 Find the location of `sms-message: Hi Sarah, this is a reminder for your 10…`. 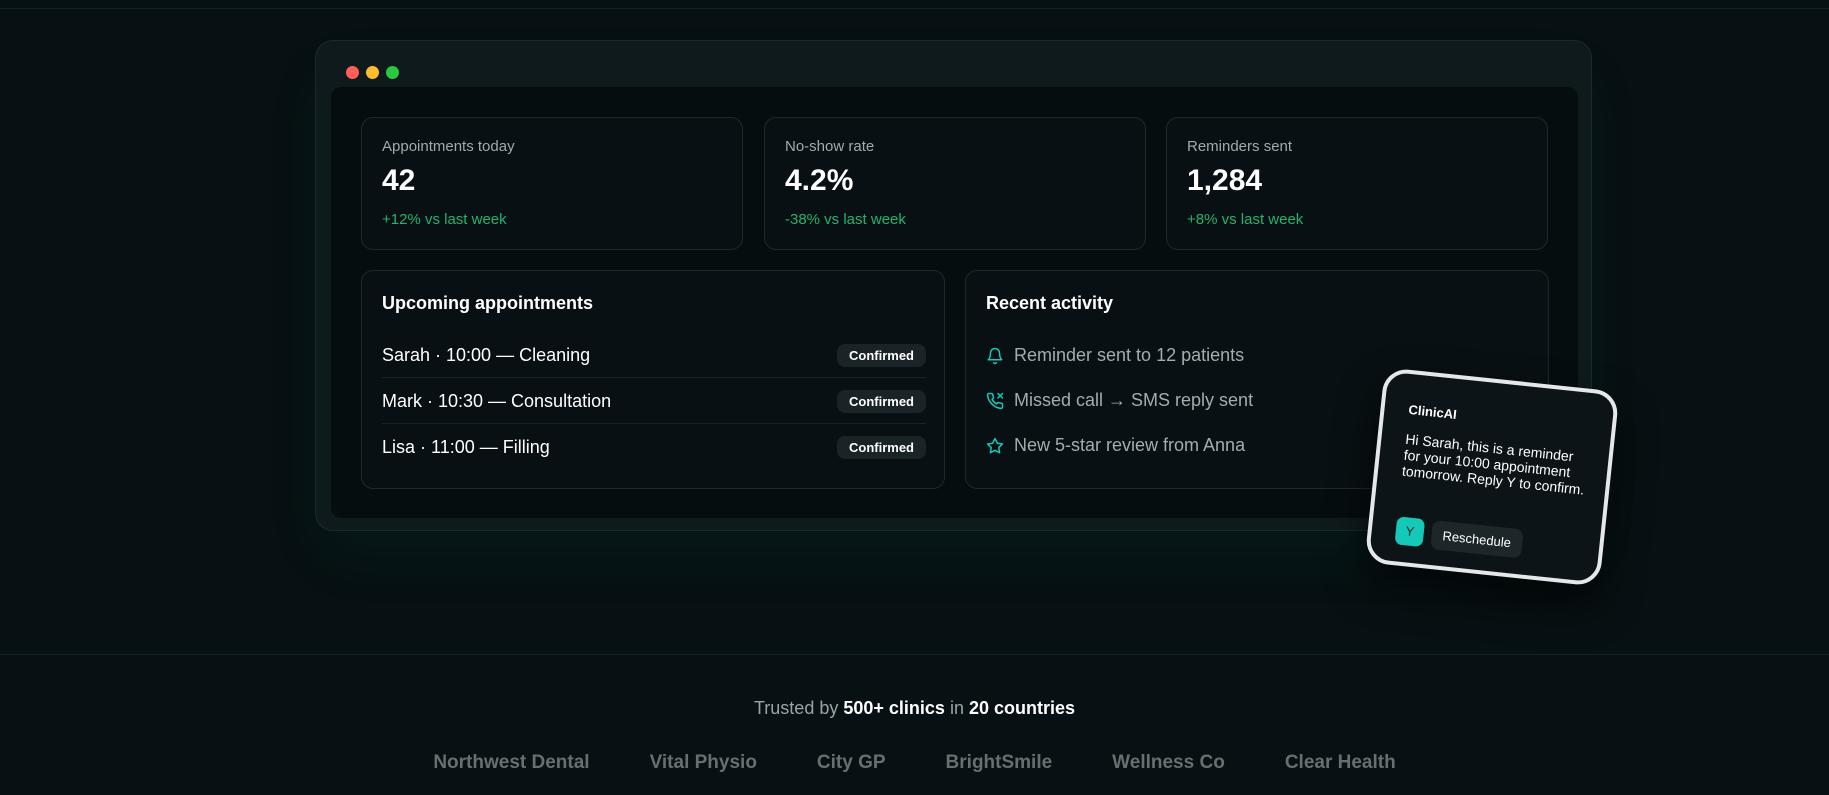

sms-message: Hi Sarah, this is a reminder for your 10… is located at coordinates (1493, 464).